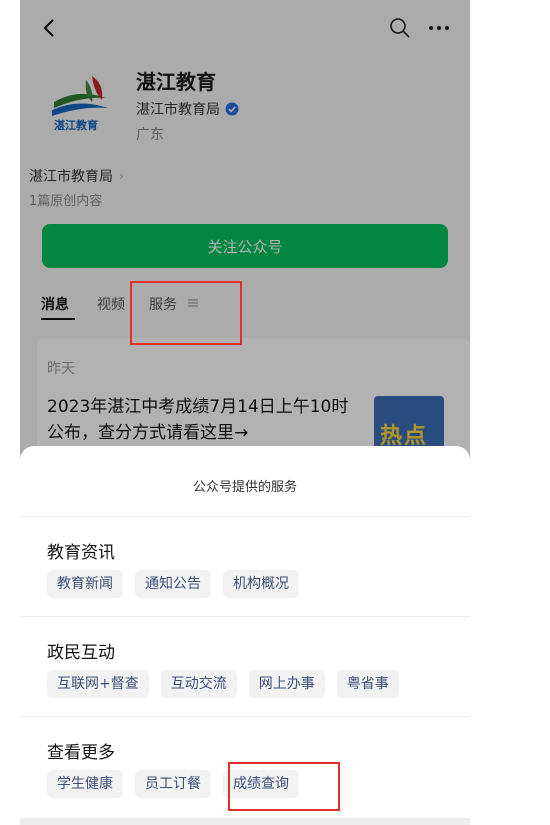 The height and width of the screenshot is (825, 550). Describe the element at coordinates (244, 487) in the screenshot. I see `sheet-title: 公众号提供的服务` at that location.